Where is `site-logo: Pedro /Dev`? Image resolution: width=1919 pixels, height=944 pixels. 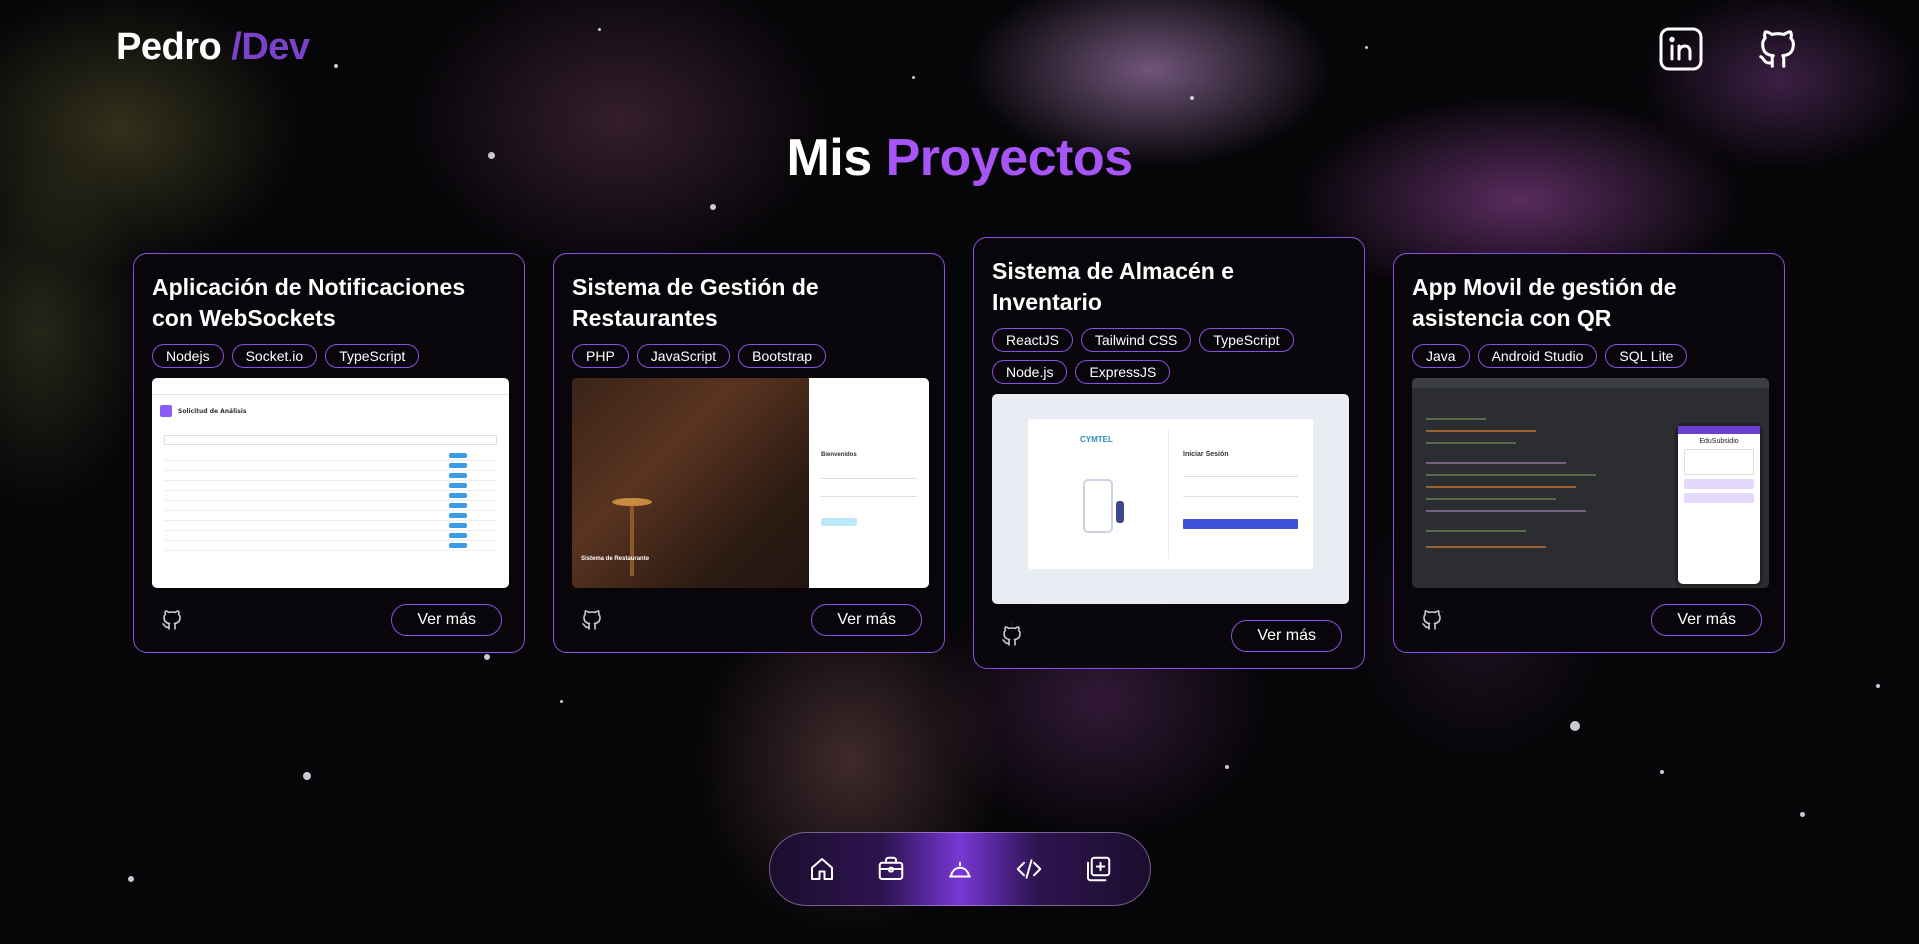 site-logo: Pedro /Dev is located at coordinates (213, 47).